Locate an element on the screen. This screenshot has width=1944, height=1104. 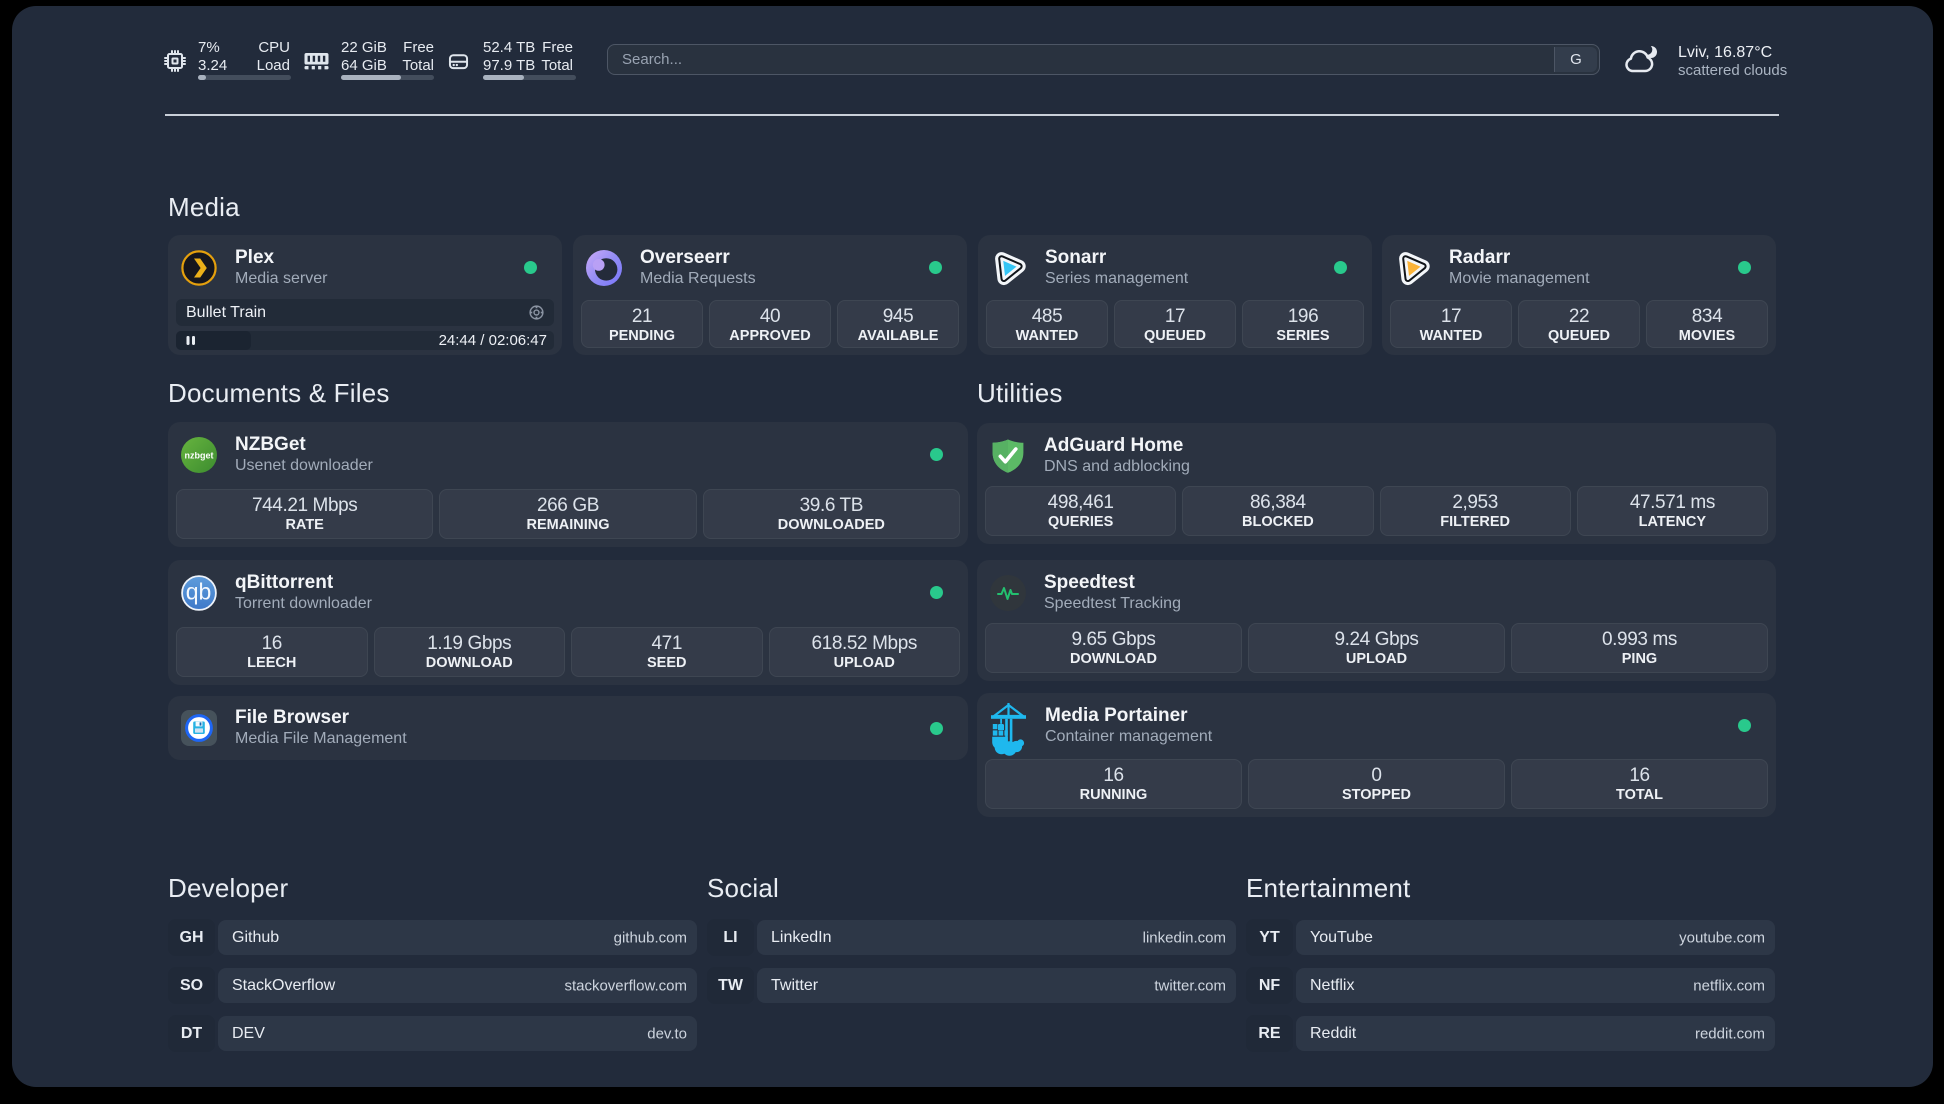
svg-text: qb is located at coordinates (199, 592).